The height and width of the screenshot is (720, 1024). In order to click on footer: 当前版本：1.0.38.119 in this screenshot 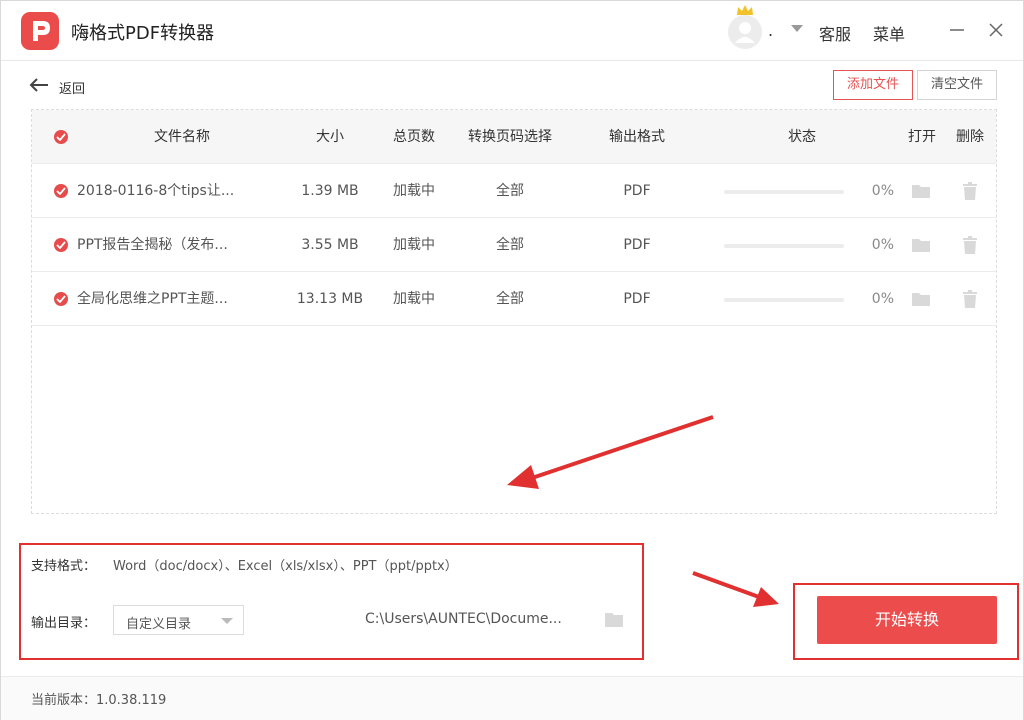, I will do `click(512, 698)`.